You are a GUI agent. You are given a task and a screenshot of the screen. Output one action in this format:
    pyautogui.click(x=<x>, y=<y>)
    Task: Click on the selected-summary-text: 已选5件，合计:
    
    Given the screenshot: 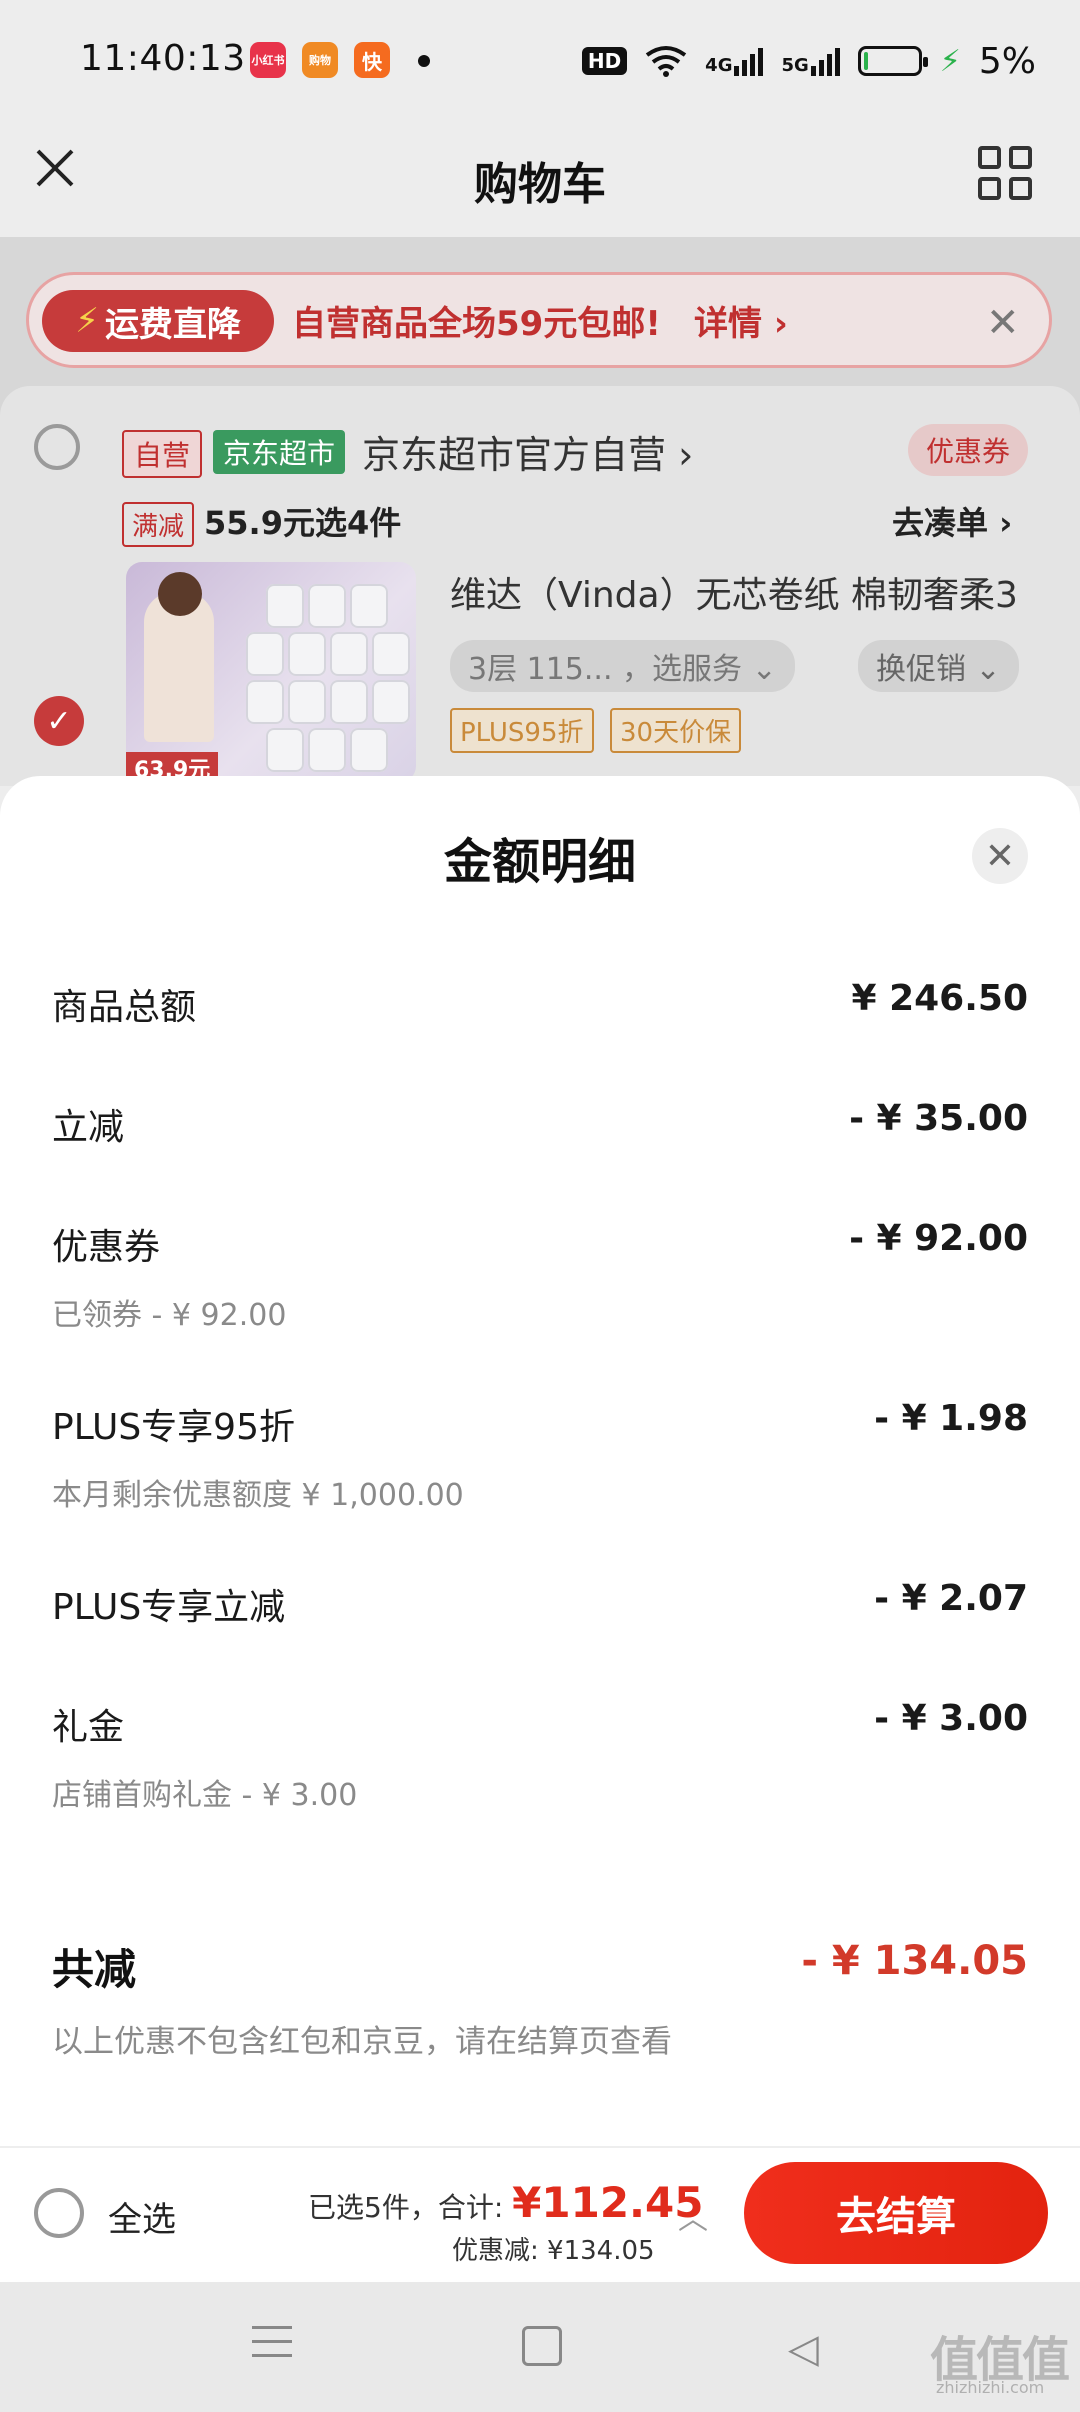 What is the action you would take?
    pyautogui.click(x=406, y=2207)
    